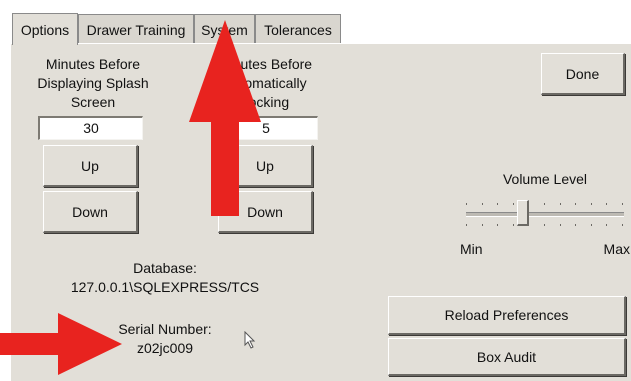  I want to click on splash-down-label: Down, so click(90, 211).